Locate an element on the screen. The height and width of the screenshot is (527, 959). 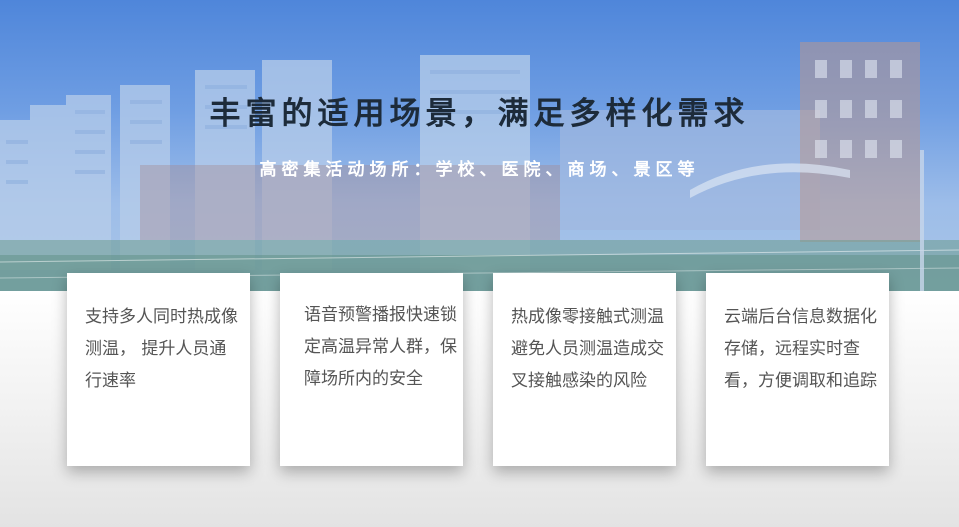
feature-card-text: 支持多人同时热成像测温， 提升人员通行速率 is located at coordinates (161, 349).